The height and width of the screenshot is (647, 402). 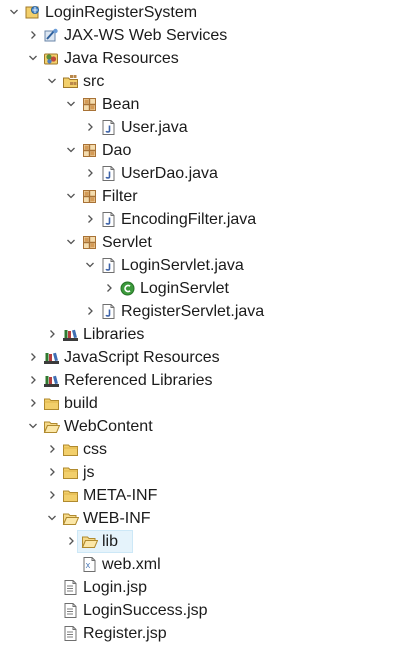 I want to click on tree-item-loginservlet-java: LoginServlet.java, so click(x=201, y=265).